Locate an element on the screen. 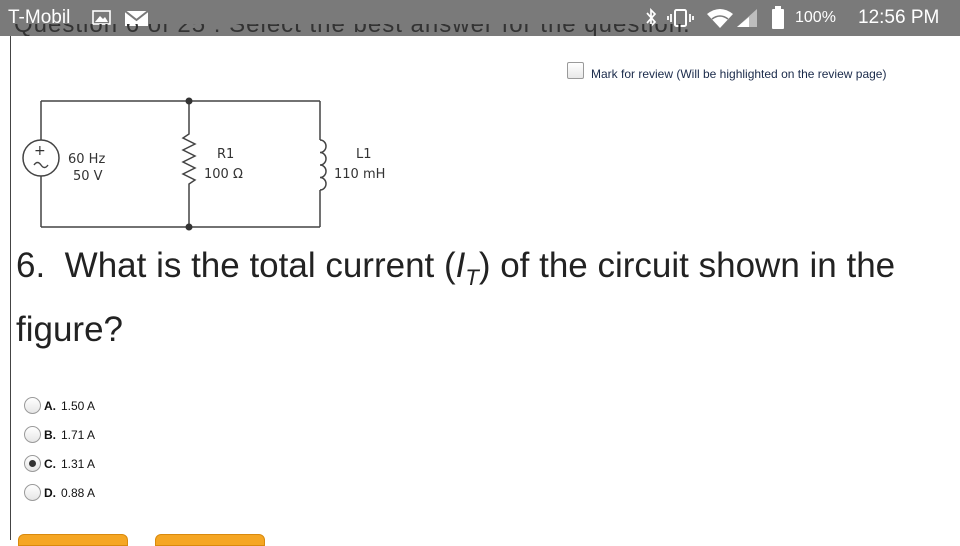  option-d-radio is located at coordinates (32, 492).